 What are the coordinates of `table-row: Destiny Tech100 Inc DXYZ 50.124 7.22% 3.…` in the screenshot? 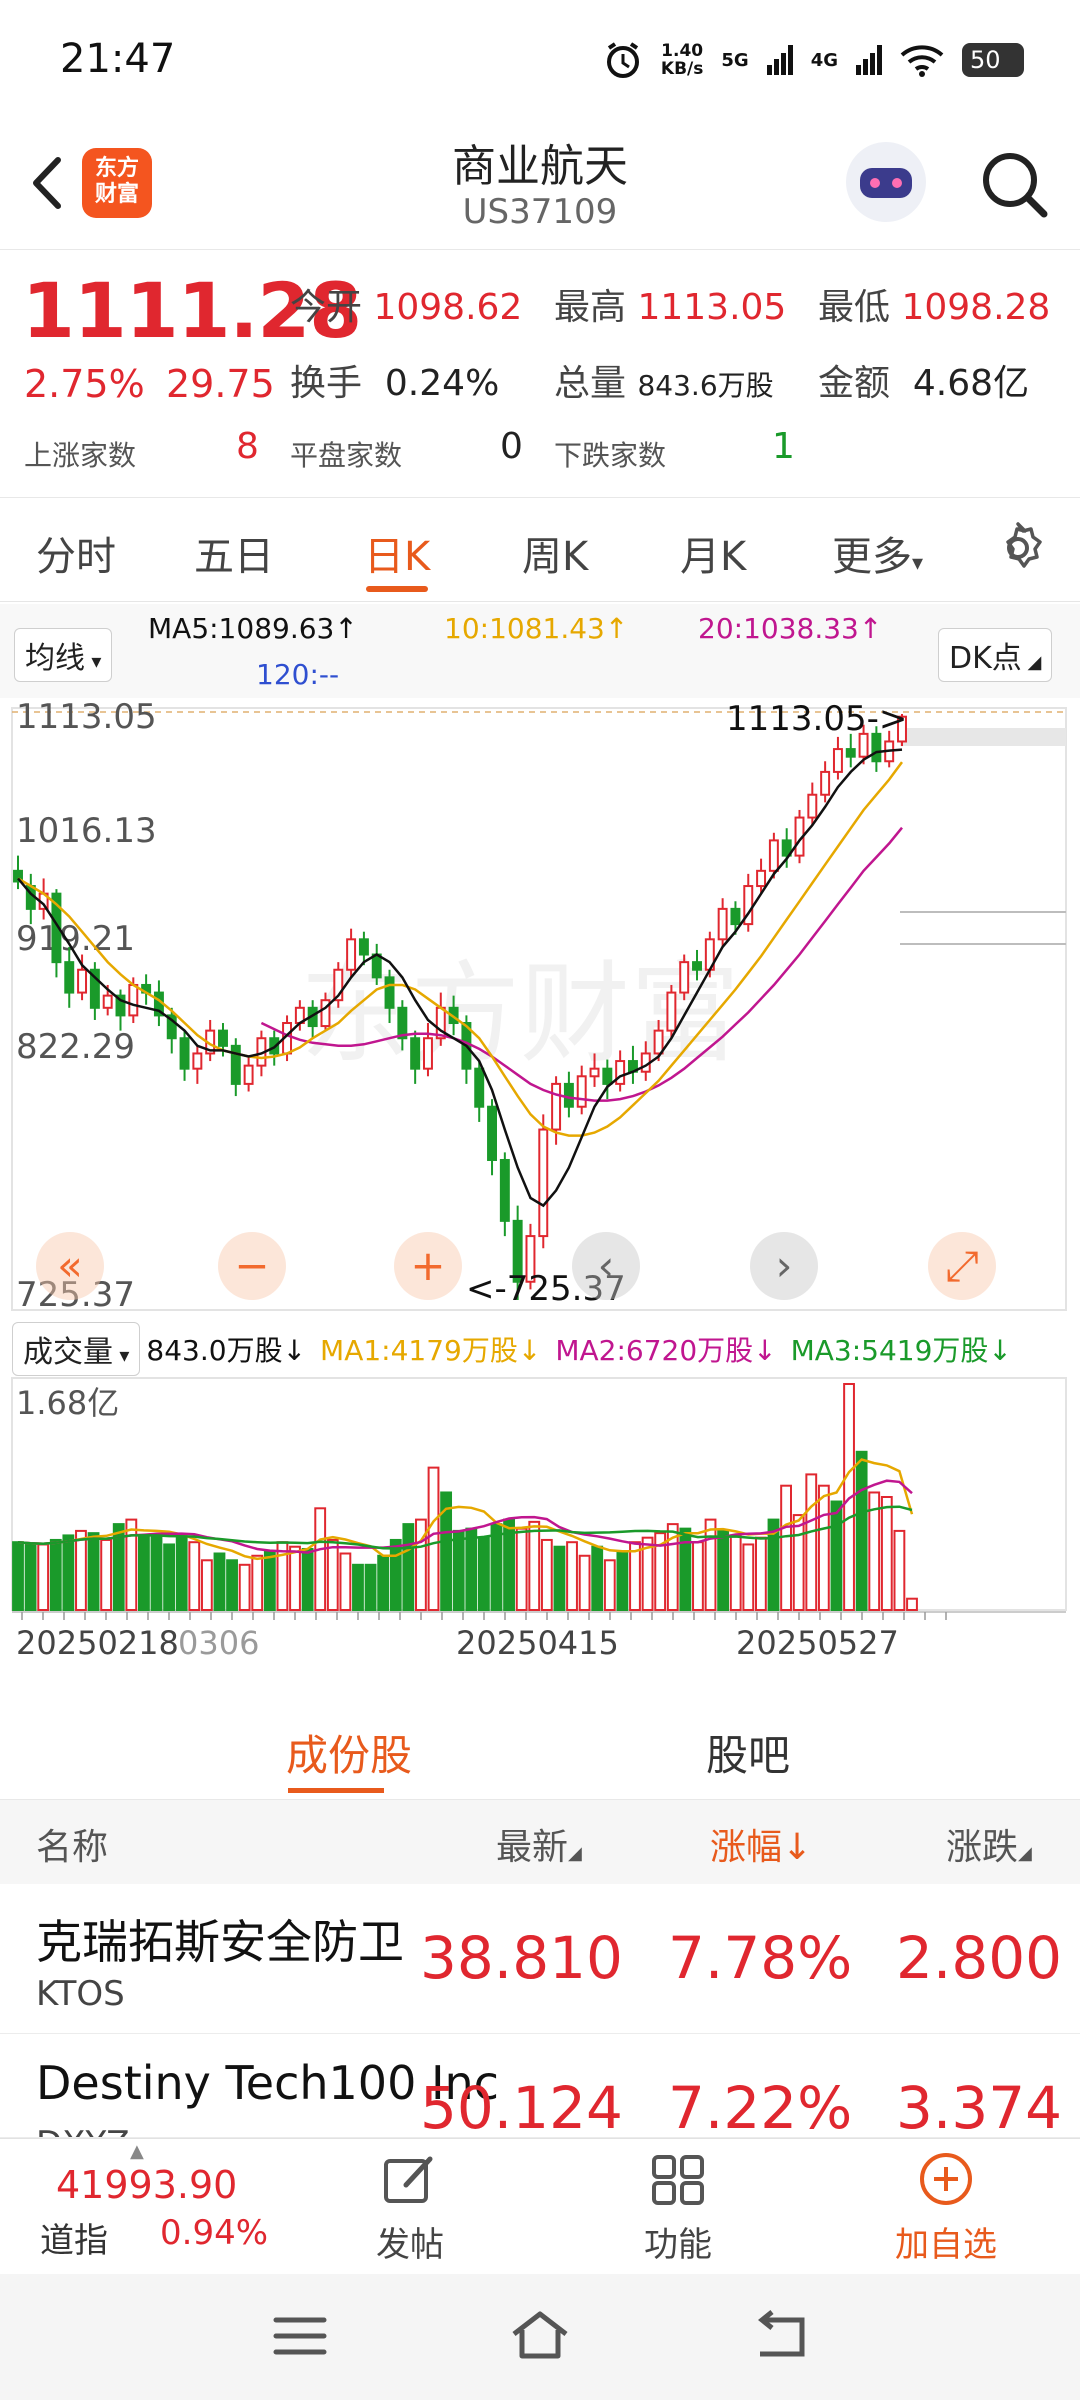 It's located at (540, 2086).